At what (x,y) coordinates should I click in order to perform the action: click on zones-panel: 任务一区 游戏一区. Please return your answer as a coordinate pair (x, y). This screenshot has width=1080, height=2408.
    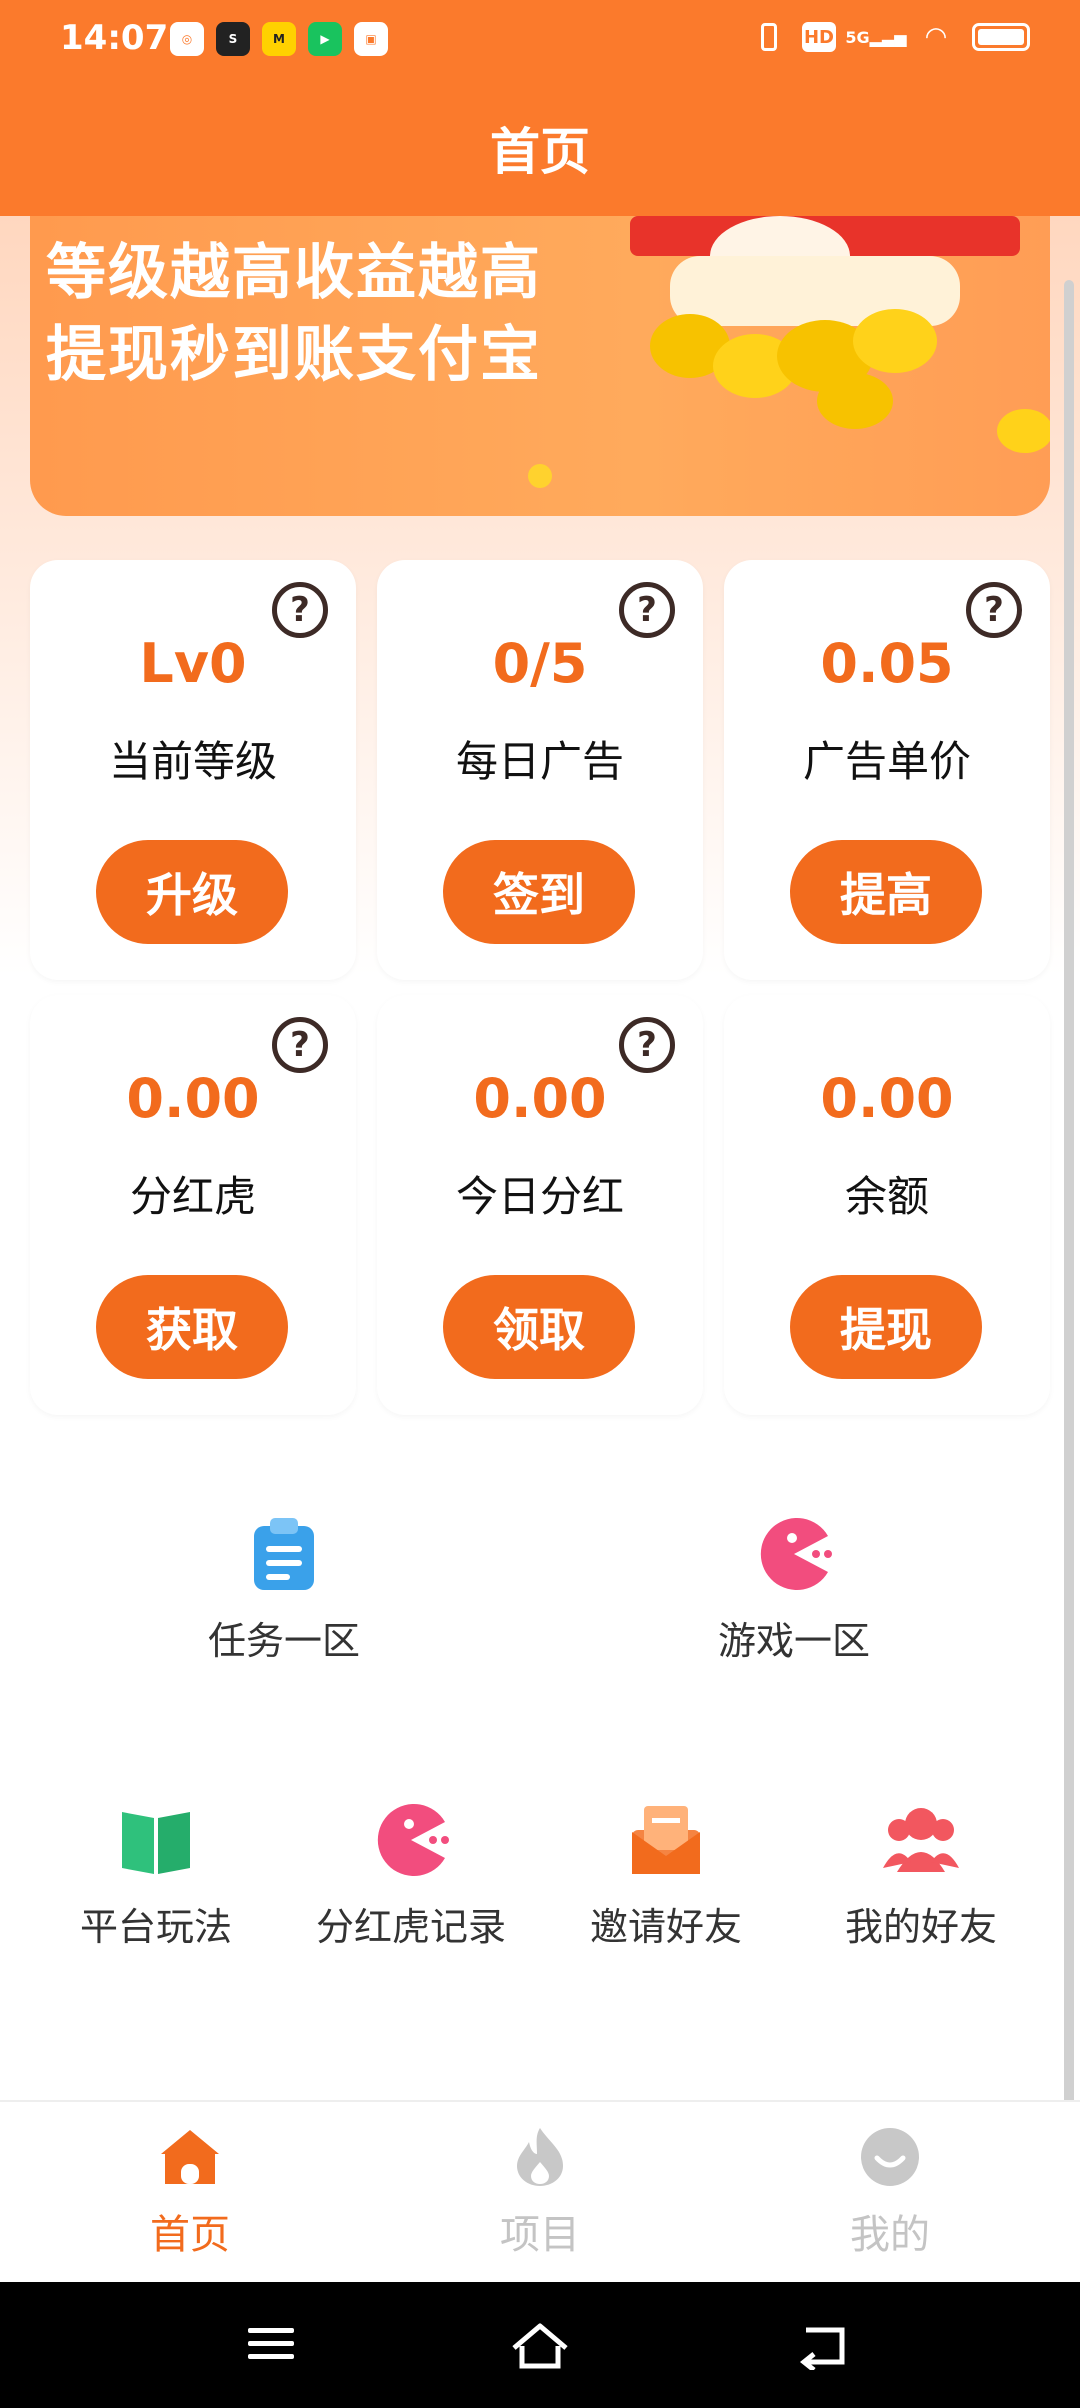
    Looking at the image, I should click on (540, 1588).